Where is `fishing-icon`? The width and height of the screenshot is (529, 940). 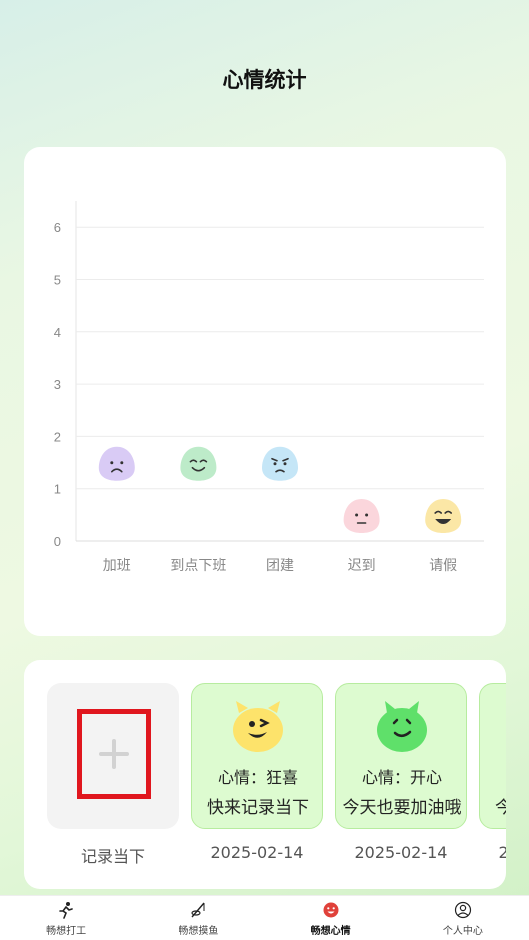
fishing-icon is located at coordinates (198, 910).